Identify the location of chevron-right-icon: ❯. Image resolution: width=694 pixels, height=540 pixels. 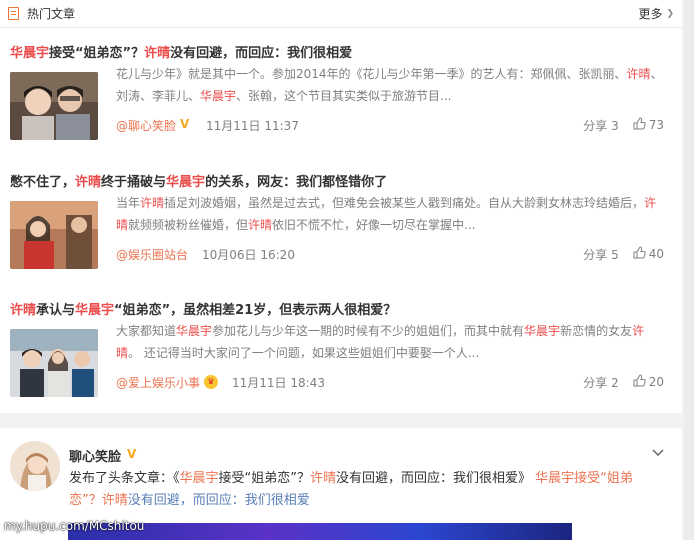
(670, 13).